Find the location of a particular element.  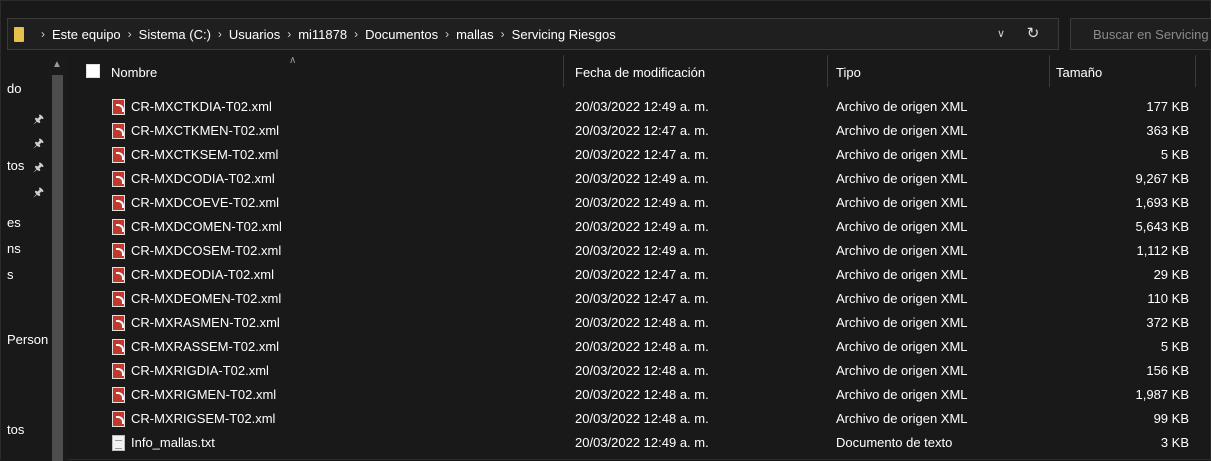

column-header-type: Tipo is located at coordinates (941, 72).